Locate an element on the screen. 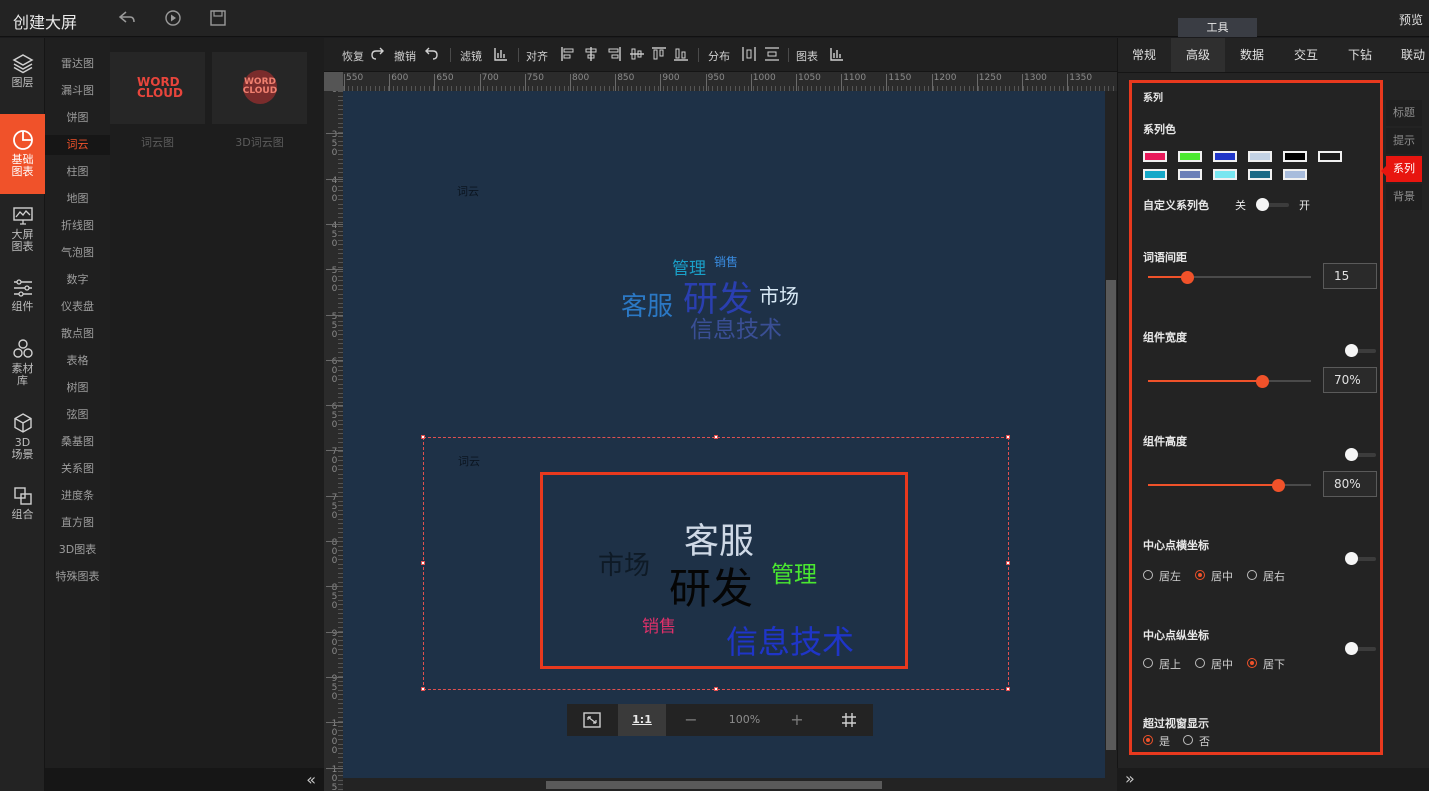 The width and height of the screenshot is (1429, 791). rail-components: 组件 is located at coordinates (22, 298).